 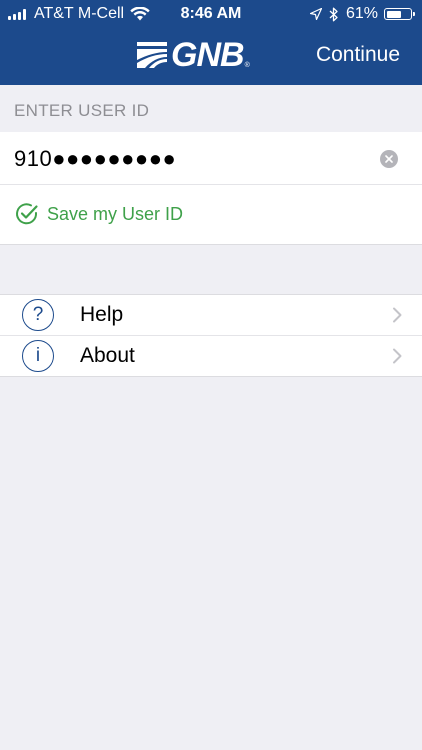 I want to click on info-circle-icon: i, so click(x=38, y=356).